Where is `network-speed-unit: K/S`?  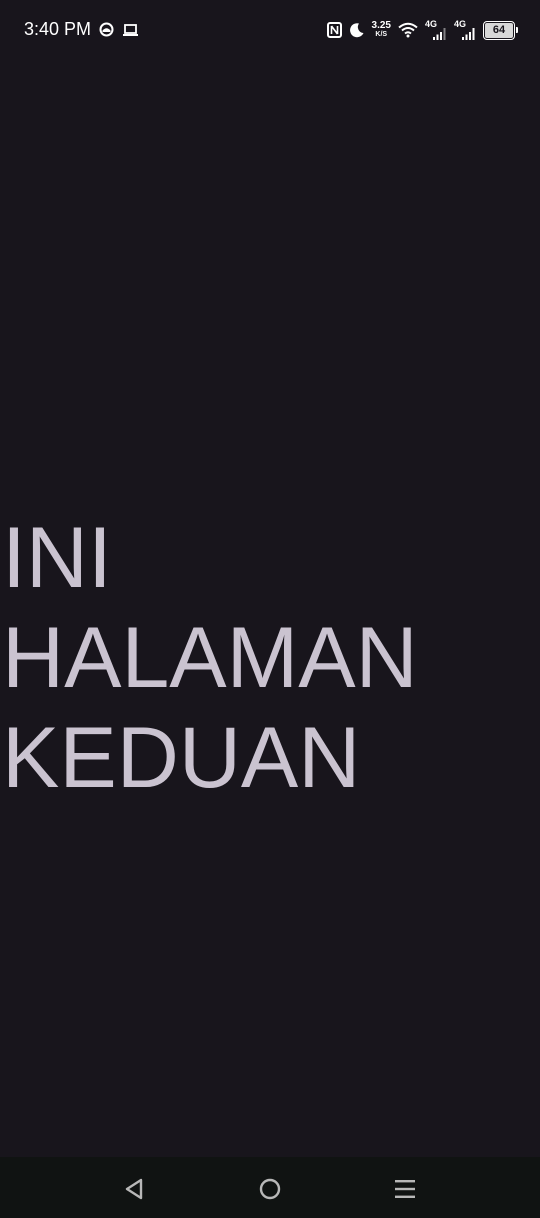
network-speed-unit: K/S is located at coordinates (381, 34).